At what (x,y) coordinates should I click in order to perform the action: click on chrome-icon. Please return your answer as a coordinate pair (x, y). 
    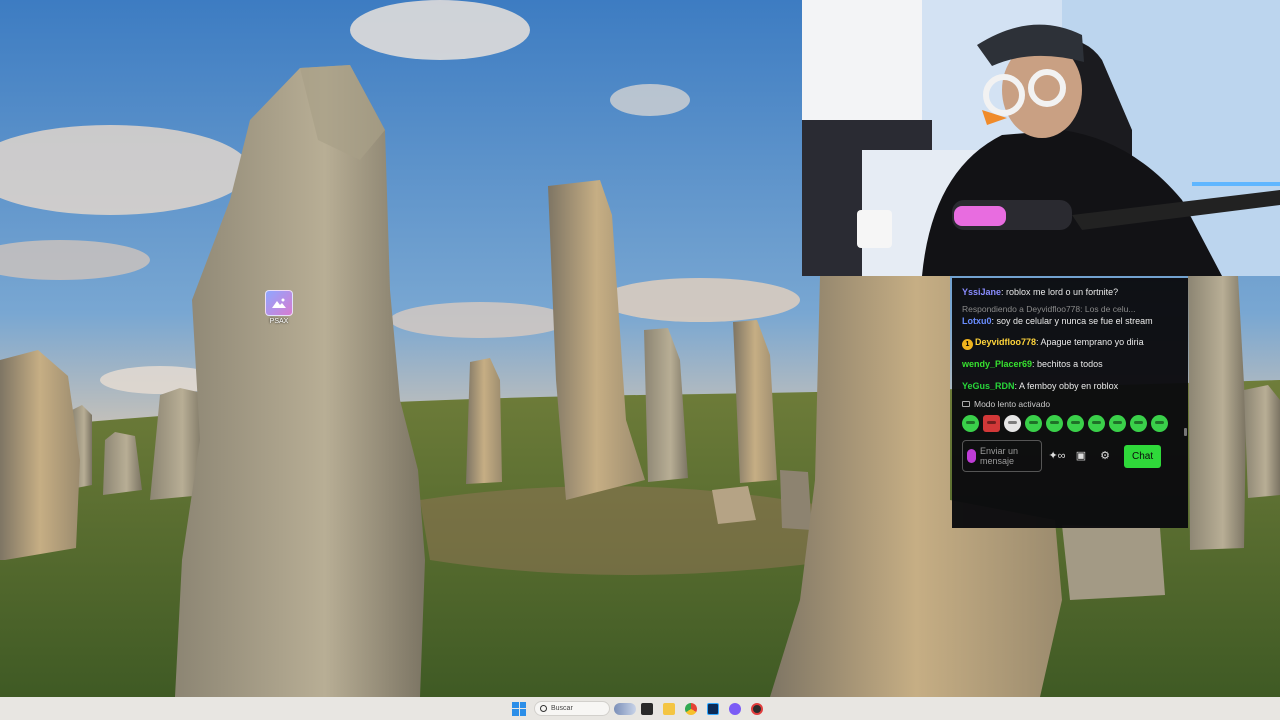
    Looking at the image, I should click on (691, 709).